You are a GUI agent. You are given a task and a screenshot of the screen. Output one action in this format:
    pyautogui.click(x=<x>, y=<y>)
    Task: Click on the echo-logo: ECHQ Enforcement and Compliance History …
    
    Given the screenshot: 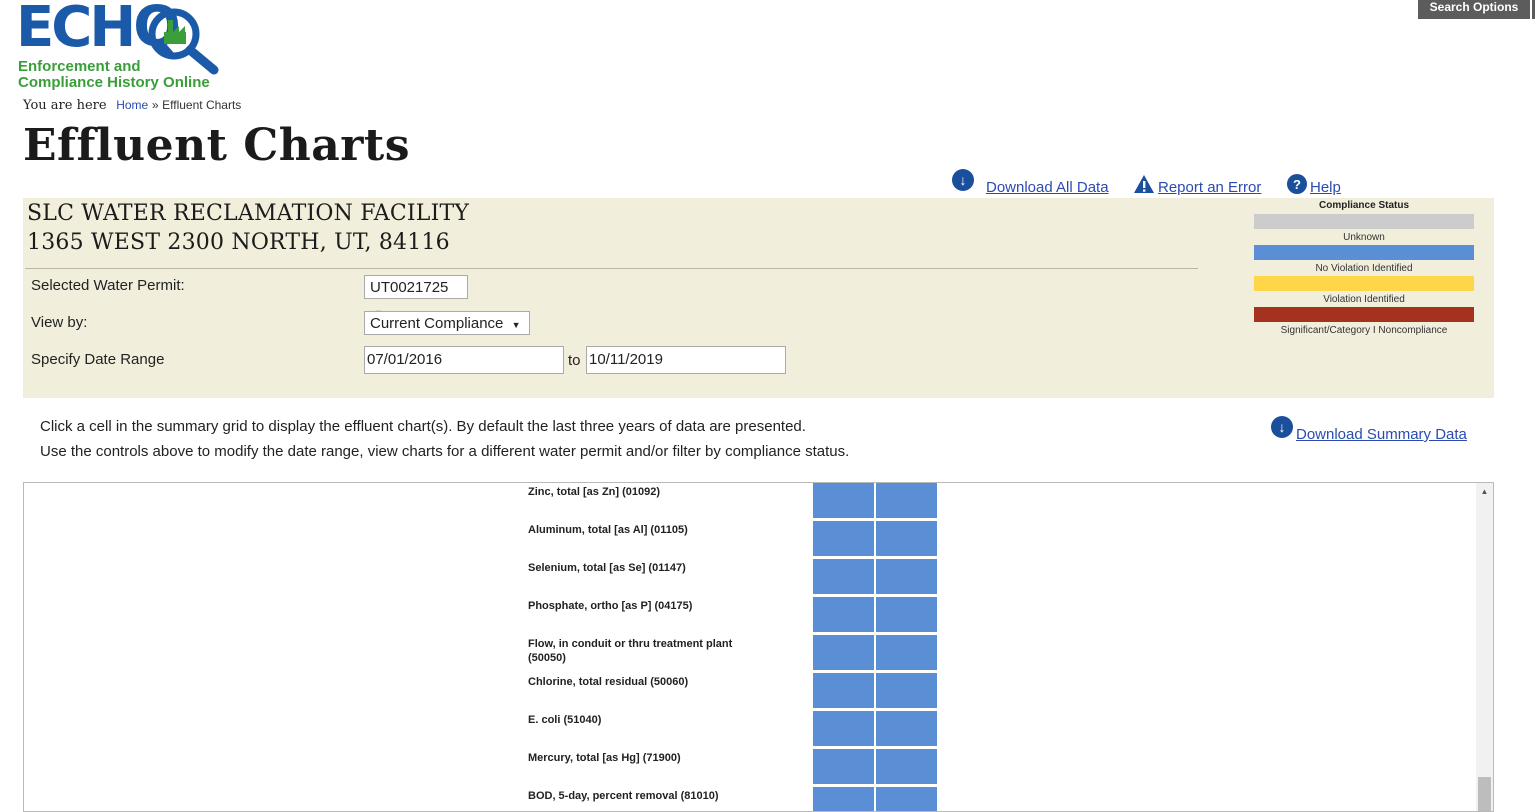 What is the action you would take?
    pyautogui.click(x=117, y=47)
    